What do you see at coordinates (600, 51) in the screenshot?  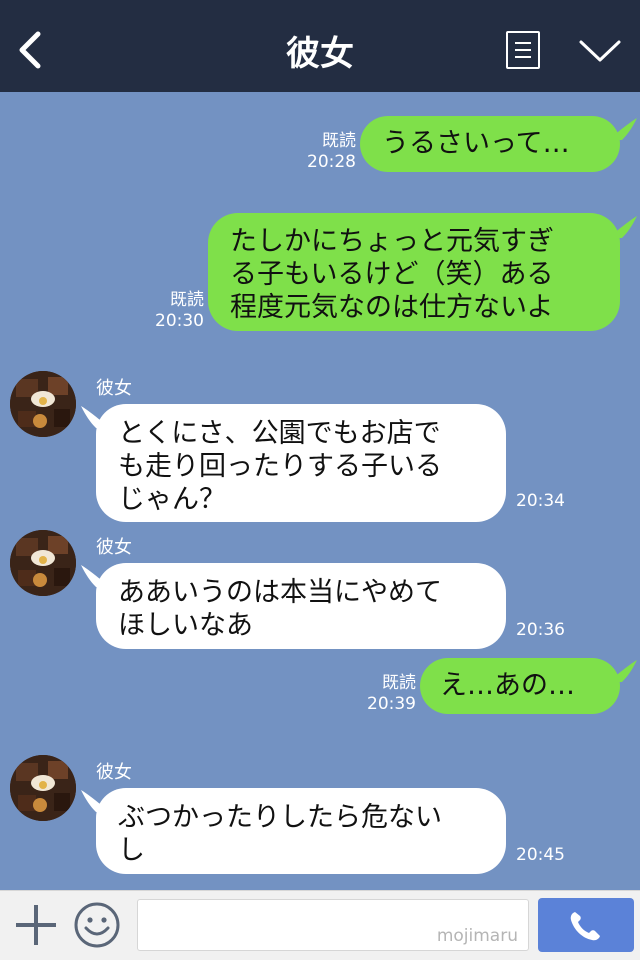 I see `chevron-down-icon` at bounding box center [600, 51].